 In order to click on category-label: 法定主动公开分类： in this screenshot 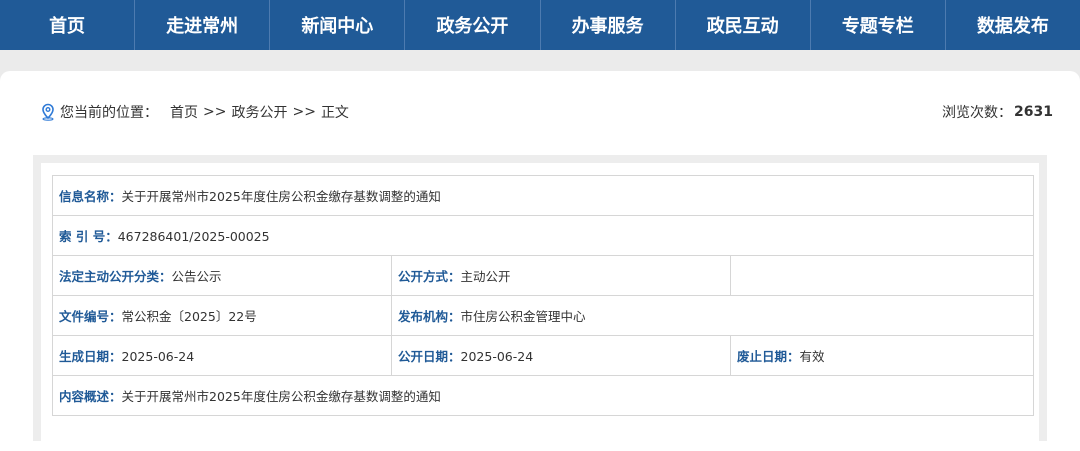, I will do `click(115, 276)`.